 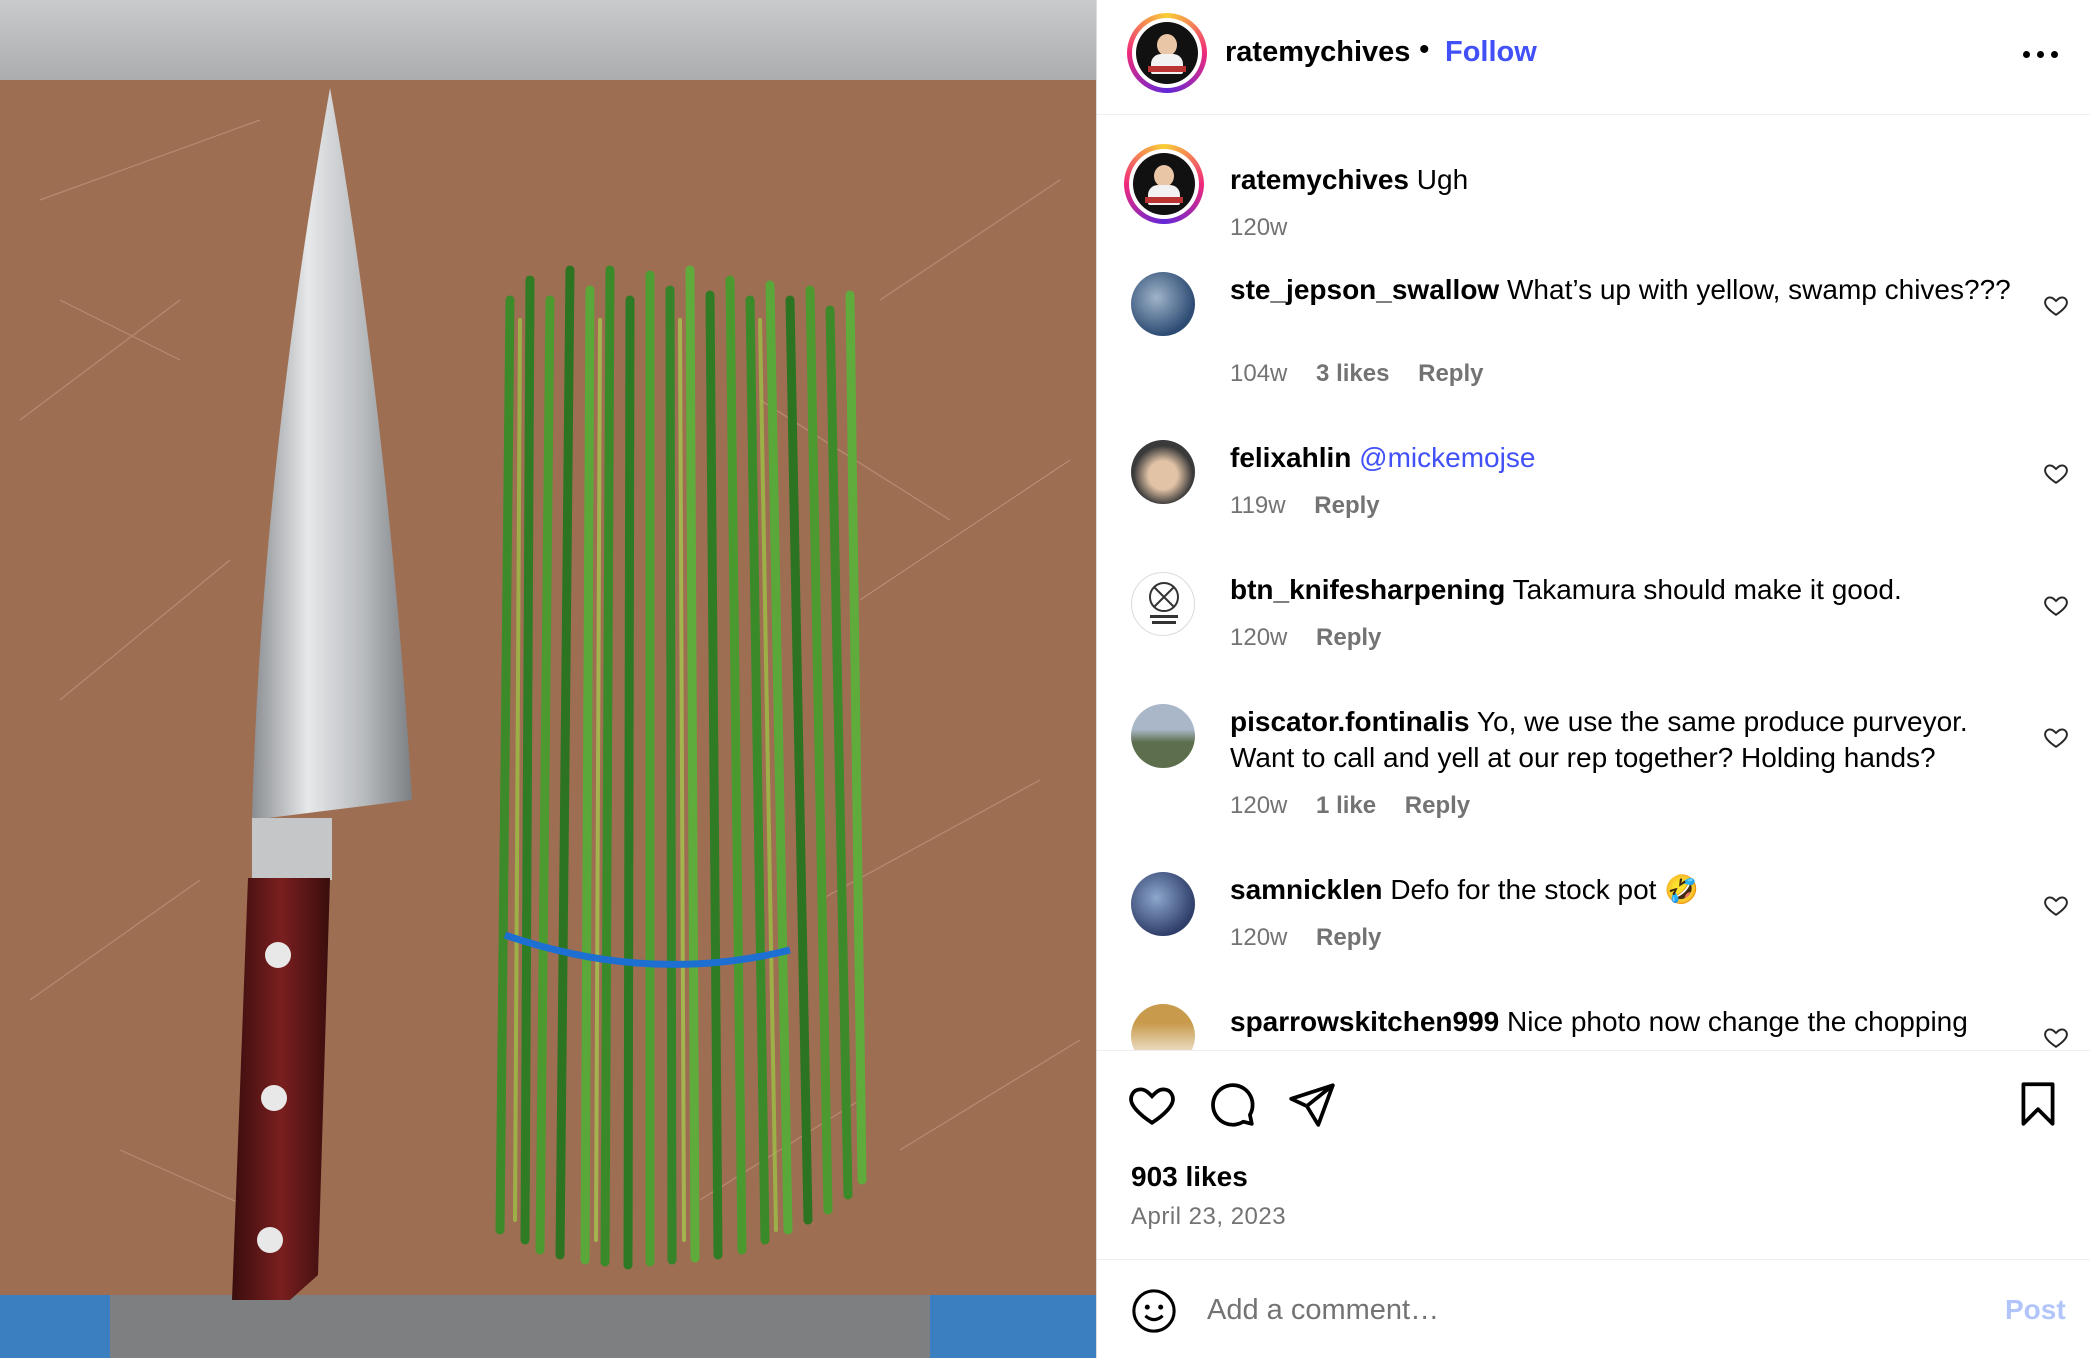 I want to click on bookmark-icon, so click(x=2038, y=1104).